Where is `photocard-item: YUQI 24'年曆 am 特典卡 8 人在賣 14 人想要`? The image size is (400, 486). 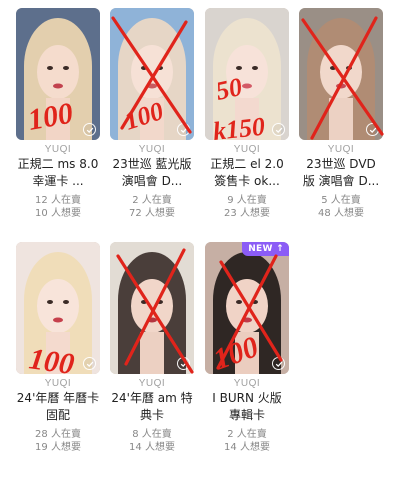 photocard-item: YUQI 24'年曆 am 特典卡 8 人在賣 14 人想要 is located at coordinates (152, 348).